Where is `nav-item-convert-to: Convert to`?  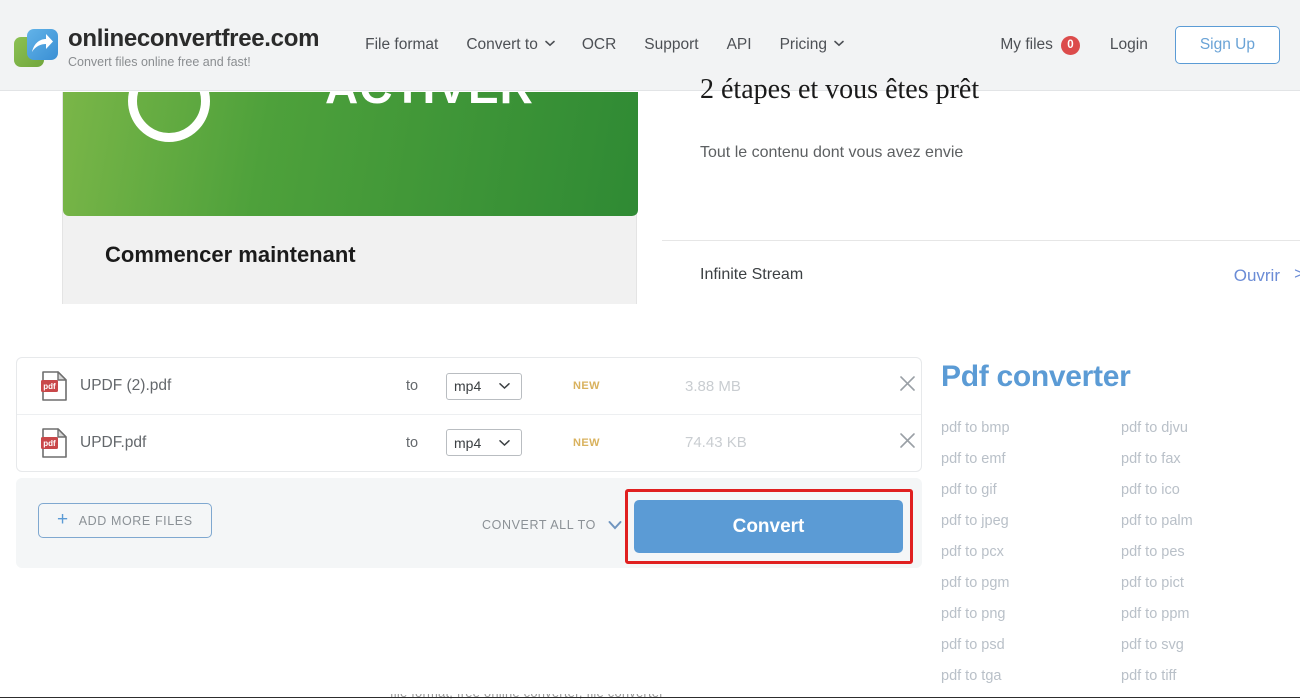 nav-item-convert-to: Convert to is located at coordinates (510, 45).